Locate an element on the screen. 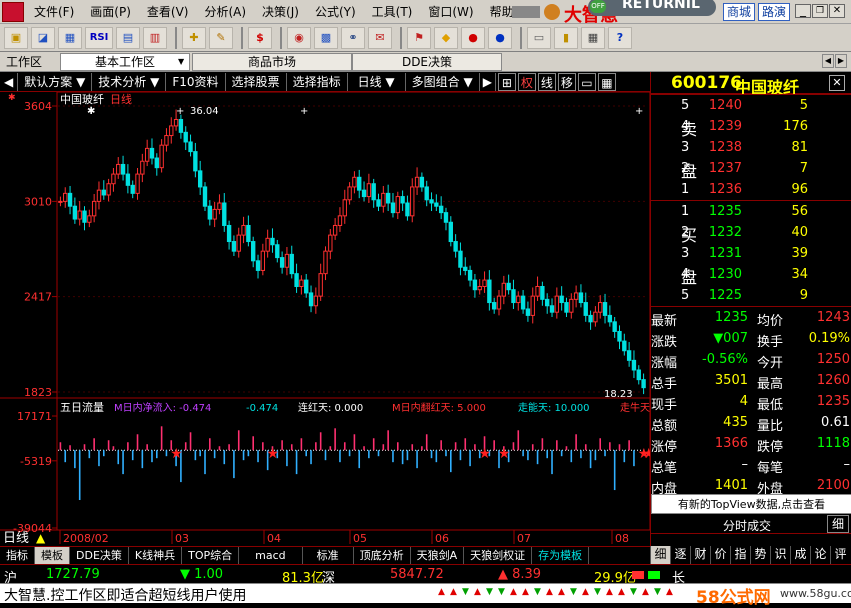  select-indicator-button: 选择指标 is located at coordinates (317, 81).